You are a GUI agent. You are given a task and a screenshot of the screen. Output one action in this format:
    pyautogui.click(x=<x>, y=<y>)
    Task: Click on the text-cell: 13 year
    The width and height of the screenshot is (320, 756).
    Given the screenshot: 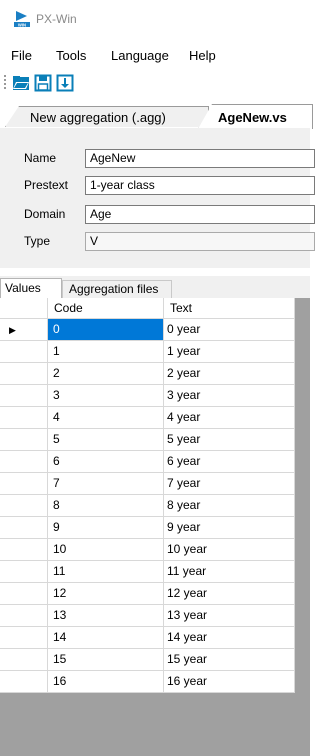 What is the action you would take?
    pyautogui.click(x=229, y=616)
    